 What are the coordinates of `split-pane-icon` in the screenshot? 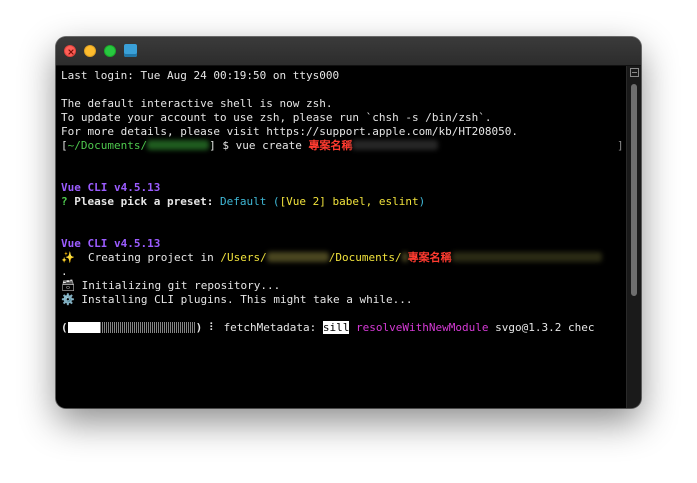 It's located at (634, 72).